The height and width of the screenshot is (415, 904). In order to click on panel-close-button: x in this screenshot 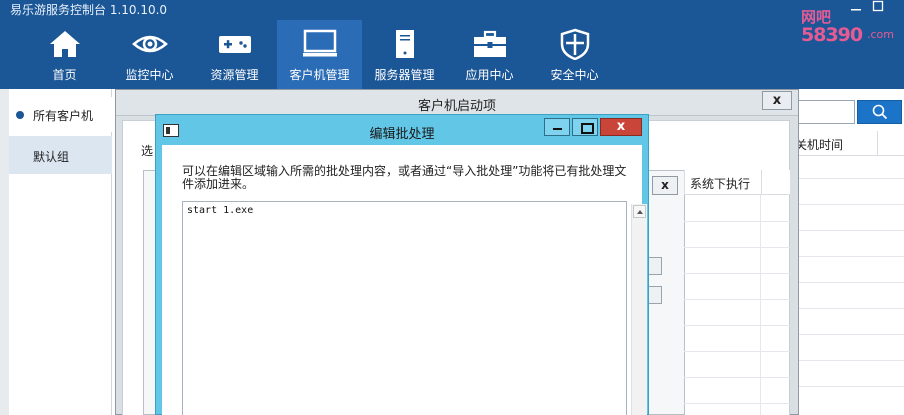, I will do `click(665, 185)`.